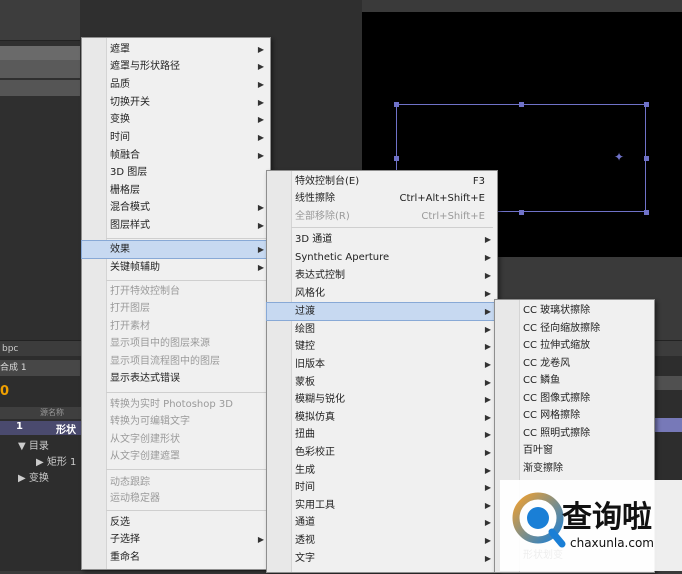 The width and height of the screenshot is (682, 574). Describe the element at coordinates (382, 239) in the screenshot. I see `menu-item: 3D 通道 ▶` at that location.